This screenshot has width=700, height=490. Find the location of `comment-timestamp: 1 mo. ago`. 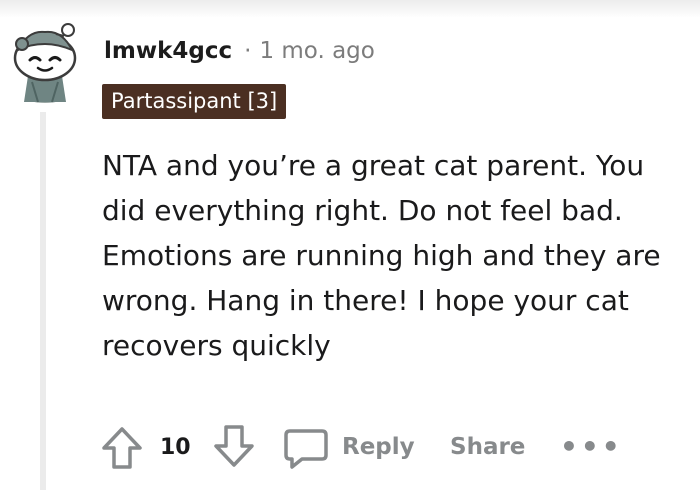

comment-timestamp: 1 mo. ago is located at coordinates (316, 51).